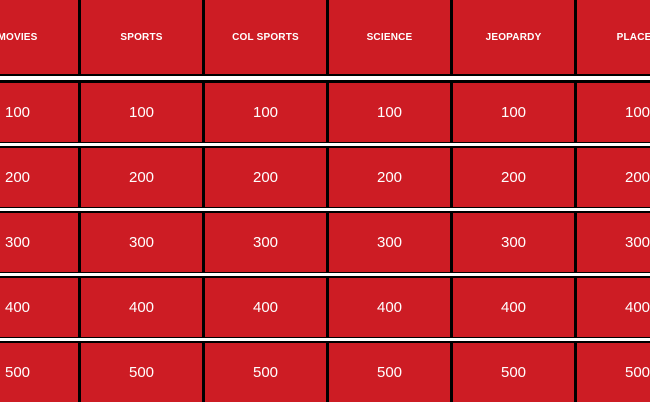  What do you see at coordinates (613, 37) in the screenshot?
I see `category-header-places: PLACES` at bounding box center [613, 37].